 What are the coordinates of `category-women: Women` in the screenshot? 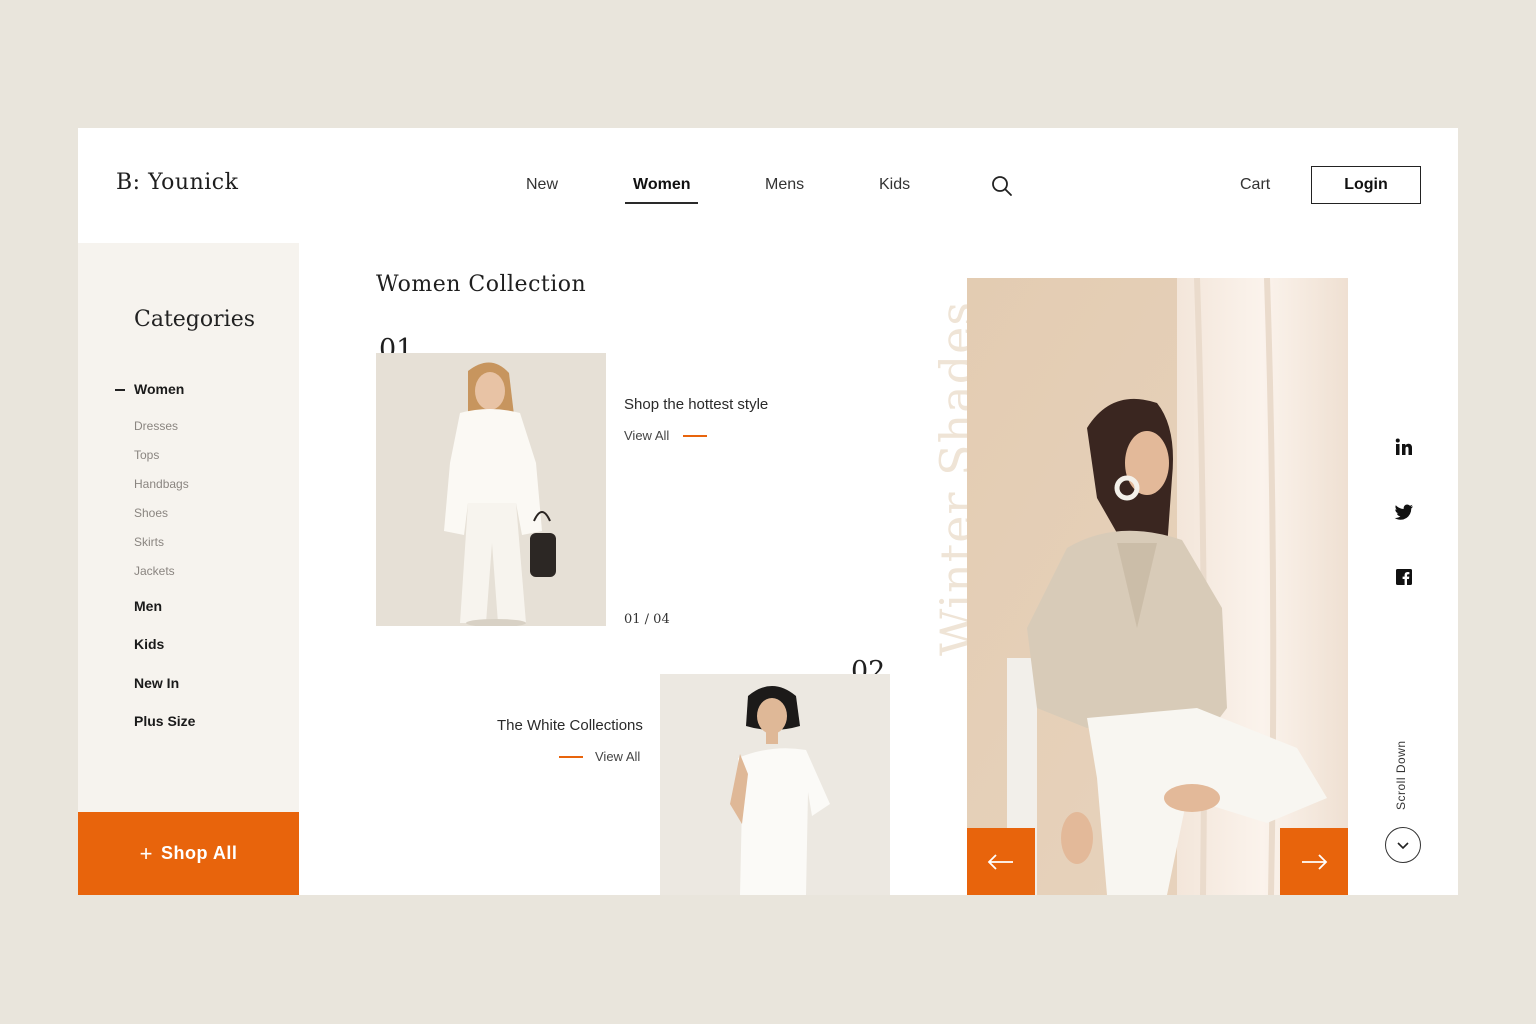 It's located at (159, 389).